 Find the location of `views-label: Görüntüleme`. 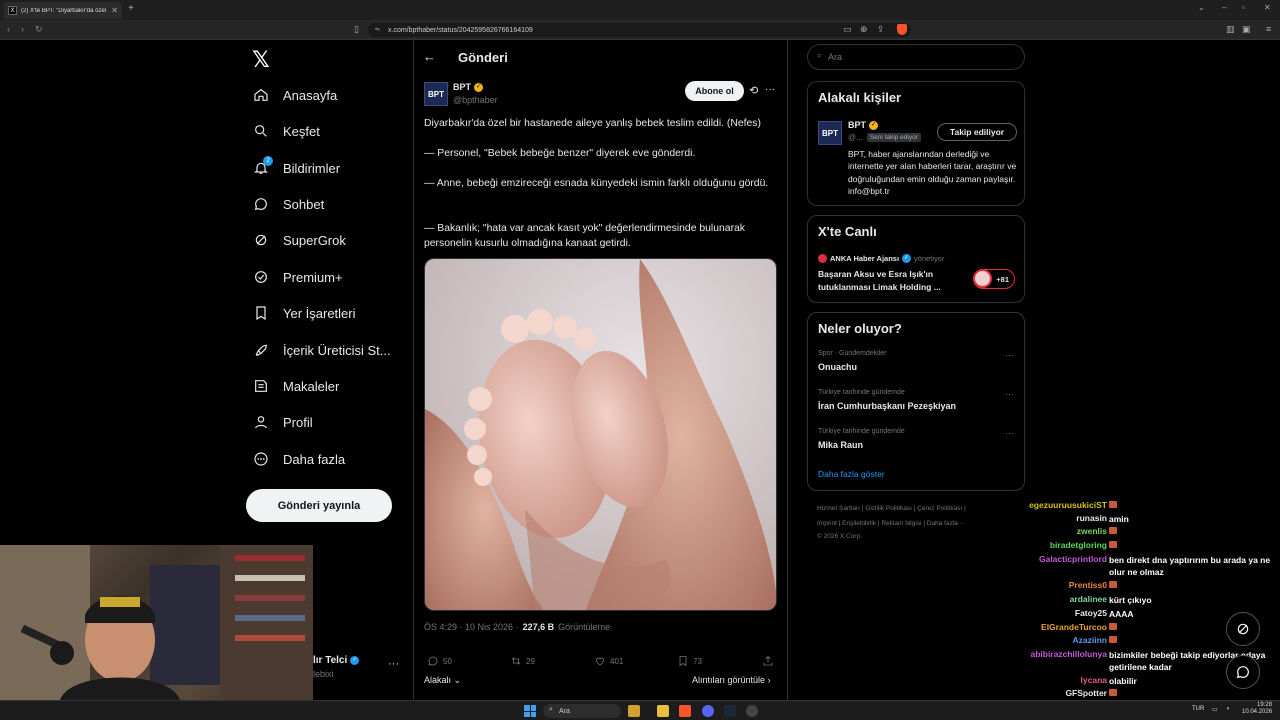

views-label: Görüntüleme is located at coordinates (584, 627).